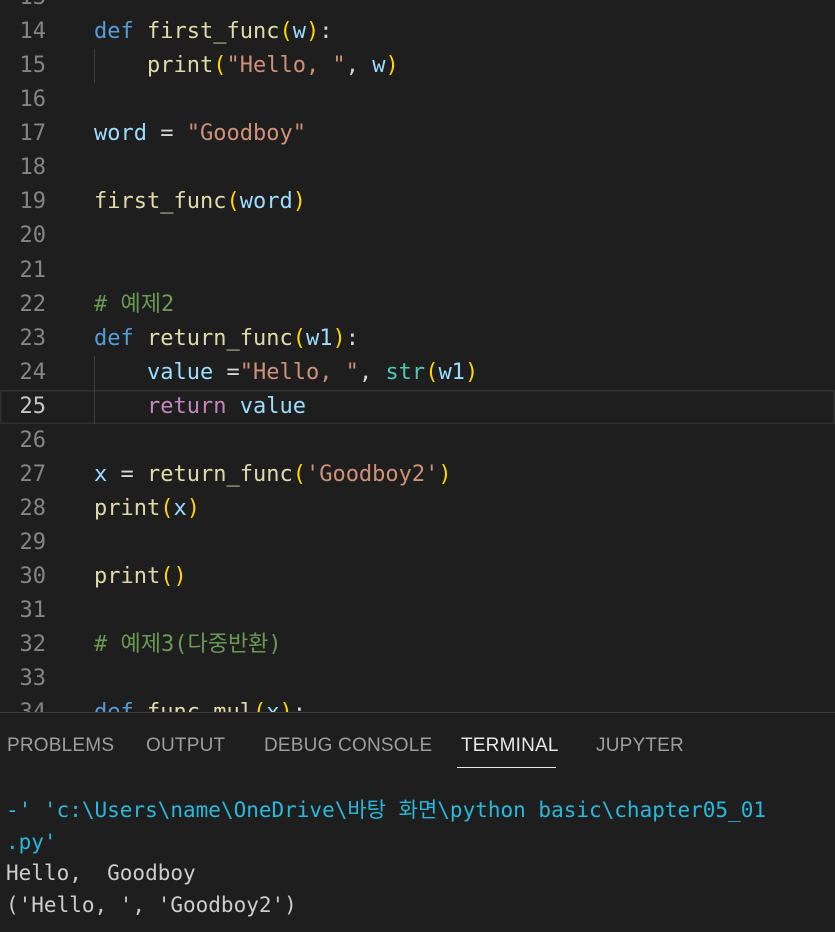  I want to click on code-line: 23 def return_func(w1):, so click(417, 339).